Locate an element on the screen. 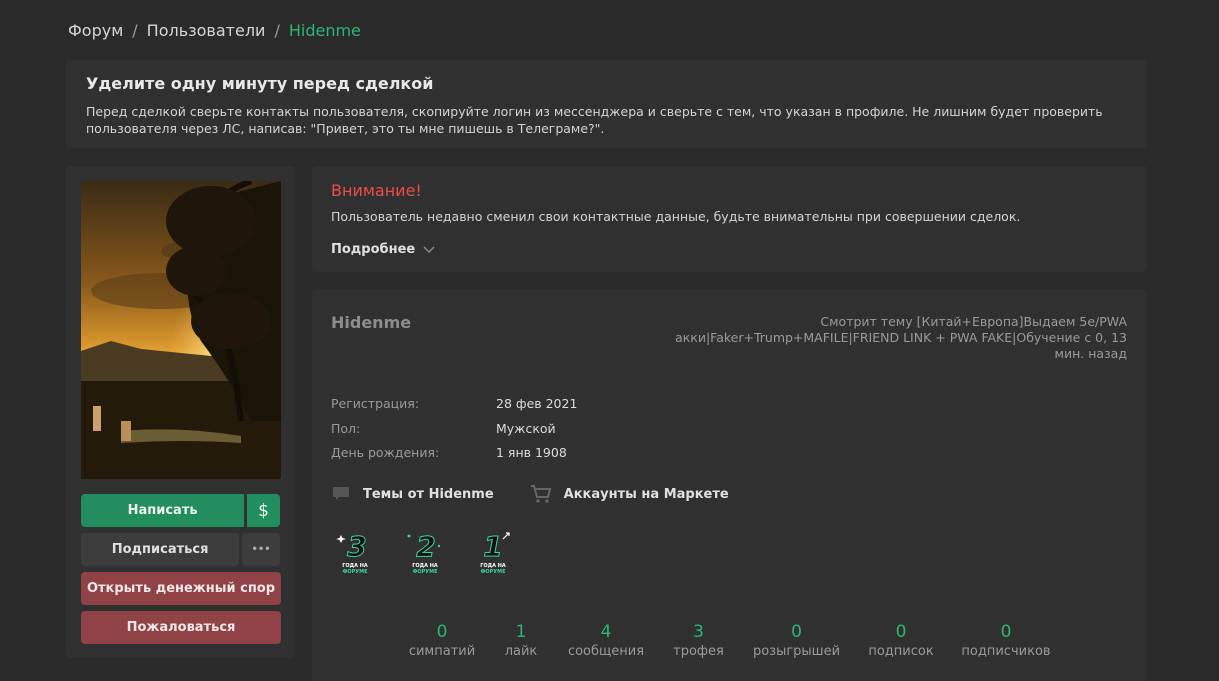  breadcrumb: Форум / Пользователи / Hidenme is located at coordinates (214, 30).